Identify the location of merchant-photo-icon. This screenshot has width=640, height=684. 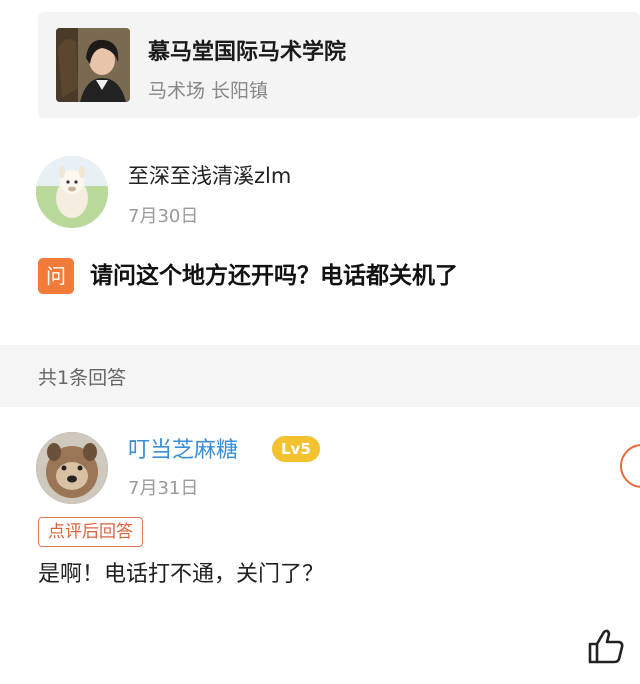
(93, 65).